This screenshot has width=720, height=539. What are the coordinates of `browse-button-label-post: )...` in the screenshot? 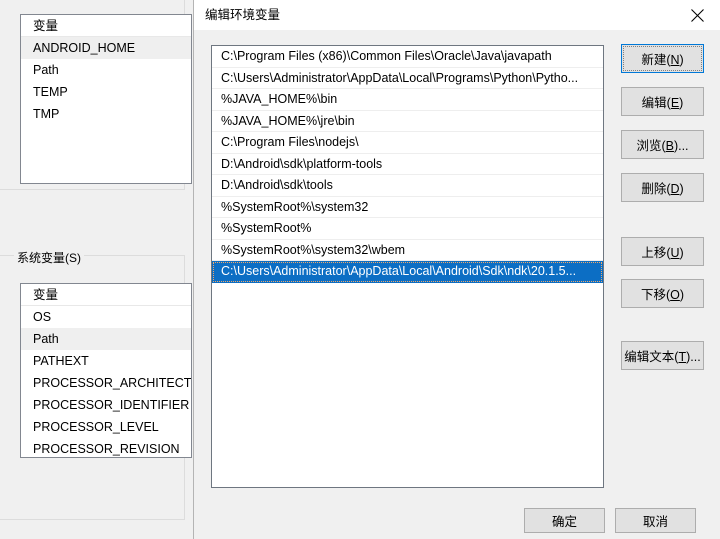 It's located at (681, 146).